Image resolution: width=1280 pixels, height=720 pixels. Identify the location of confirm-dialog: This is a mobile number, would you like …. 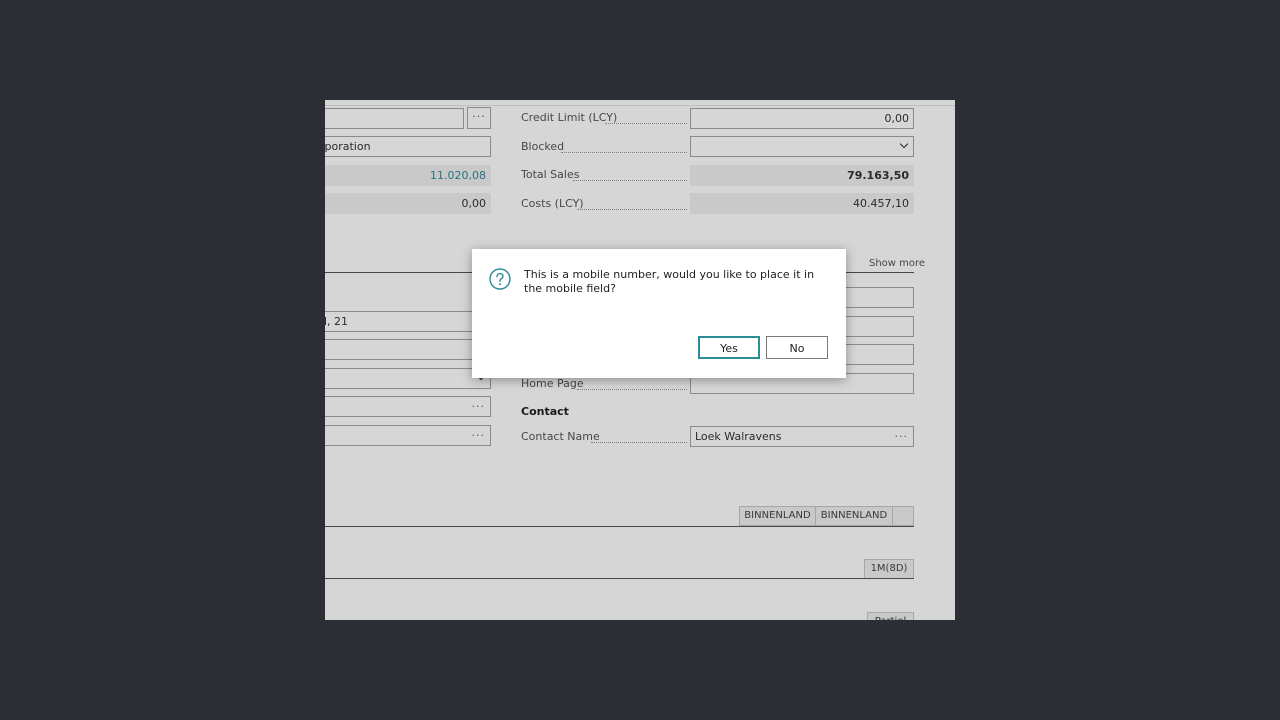
(659, 313).